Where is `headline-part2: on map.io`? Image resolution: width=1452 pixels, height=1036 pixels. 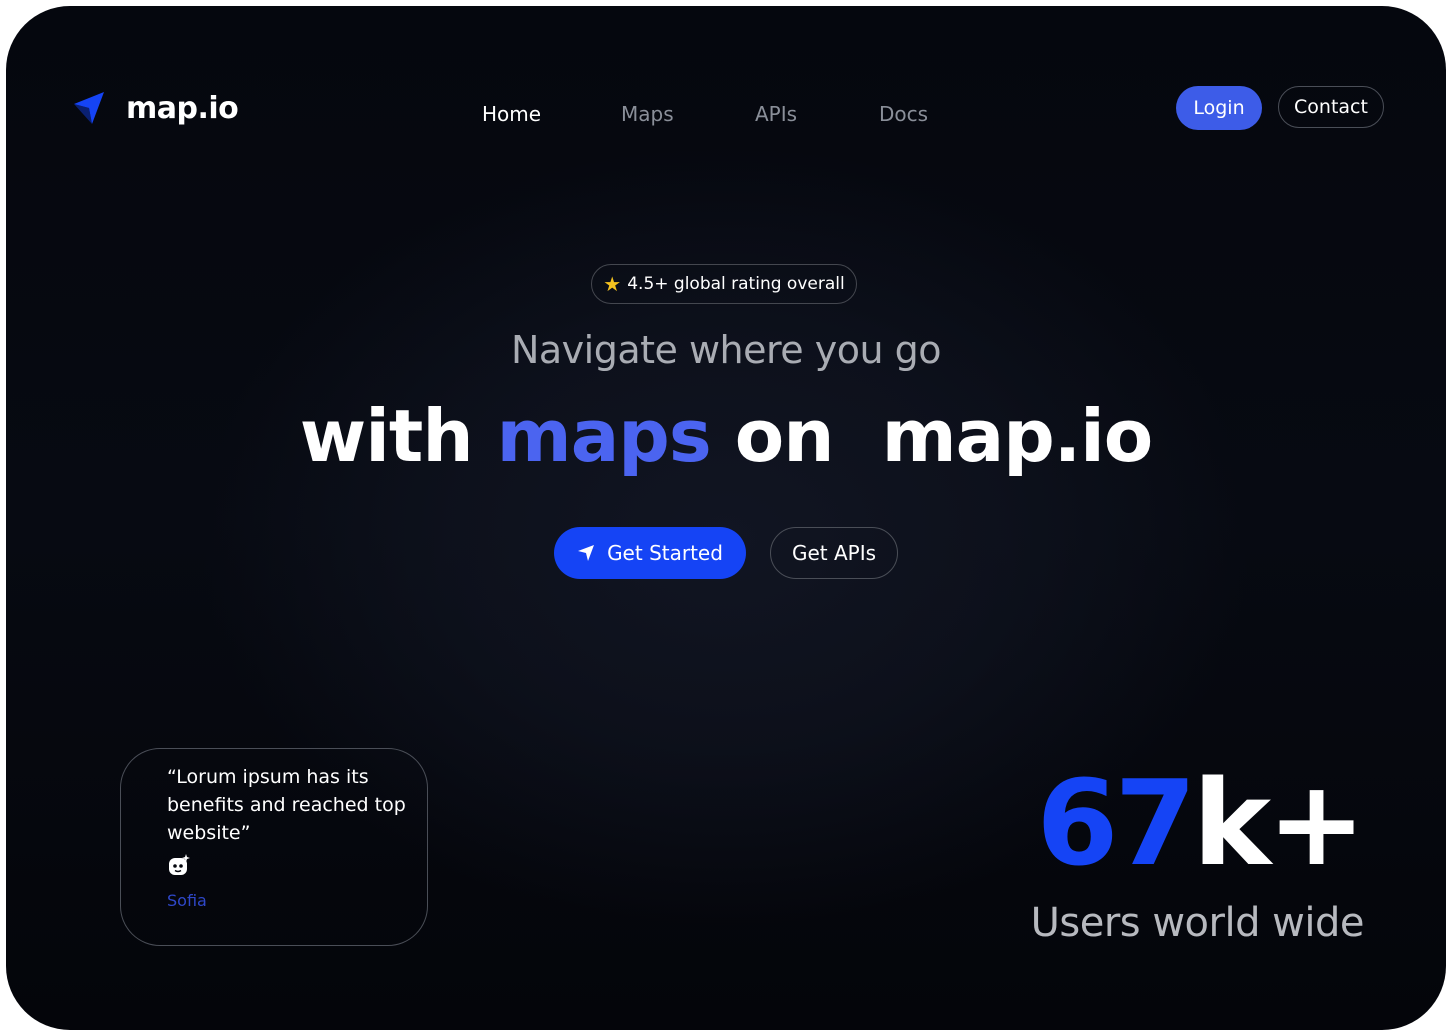
headline-part2: on map.io is located at coordinates (943, 436).